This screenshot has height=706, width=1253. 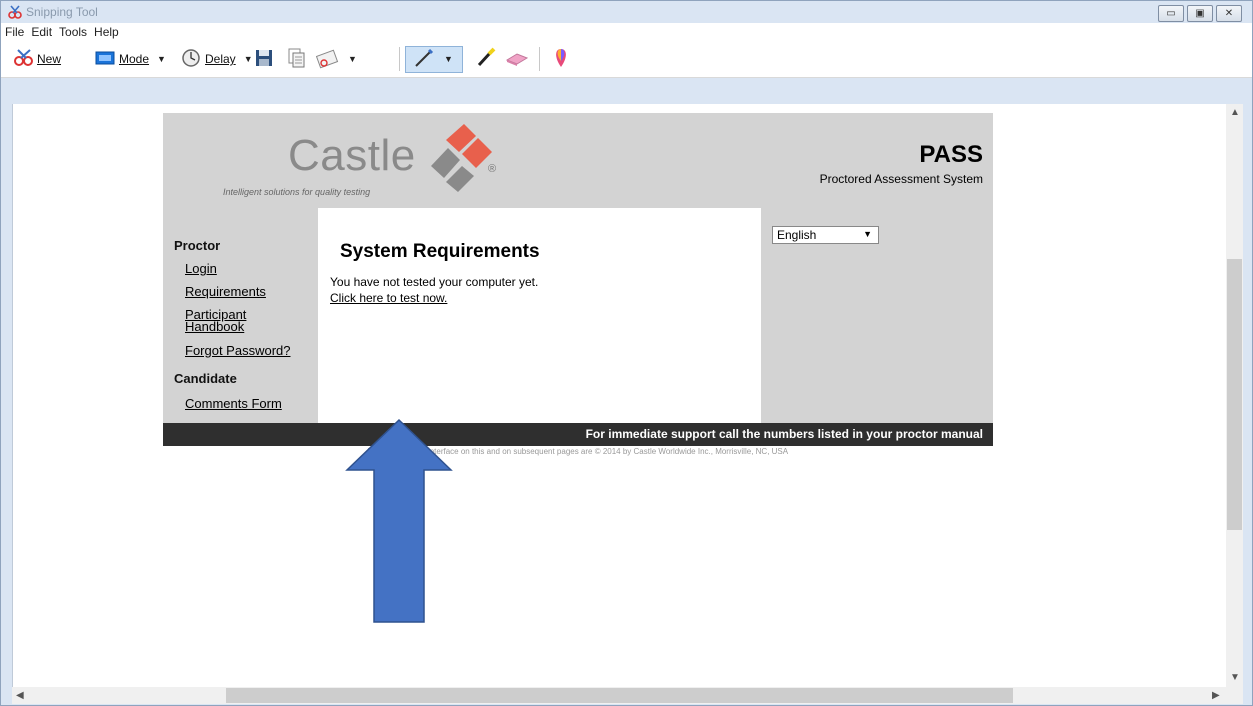 What do you see at coordinates (877, 315) in the screenshot?
I see `right-panel: English ▼` at bounding box center [877, 315].